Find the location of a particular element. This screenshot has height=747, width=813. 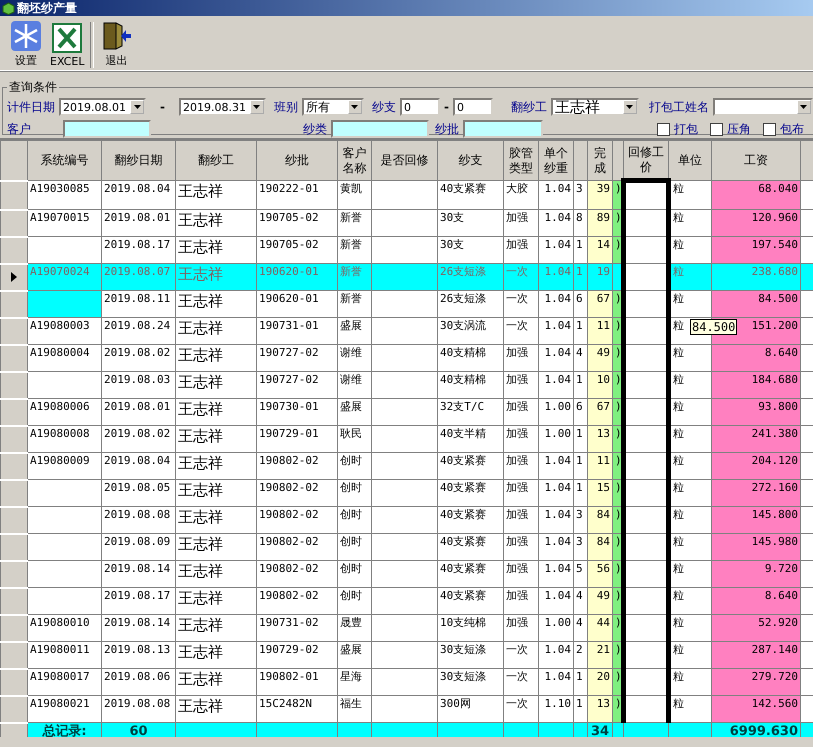

table-cell: 67 is located at coordinates (600, 412).